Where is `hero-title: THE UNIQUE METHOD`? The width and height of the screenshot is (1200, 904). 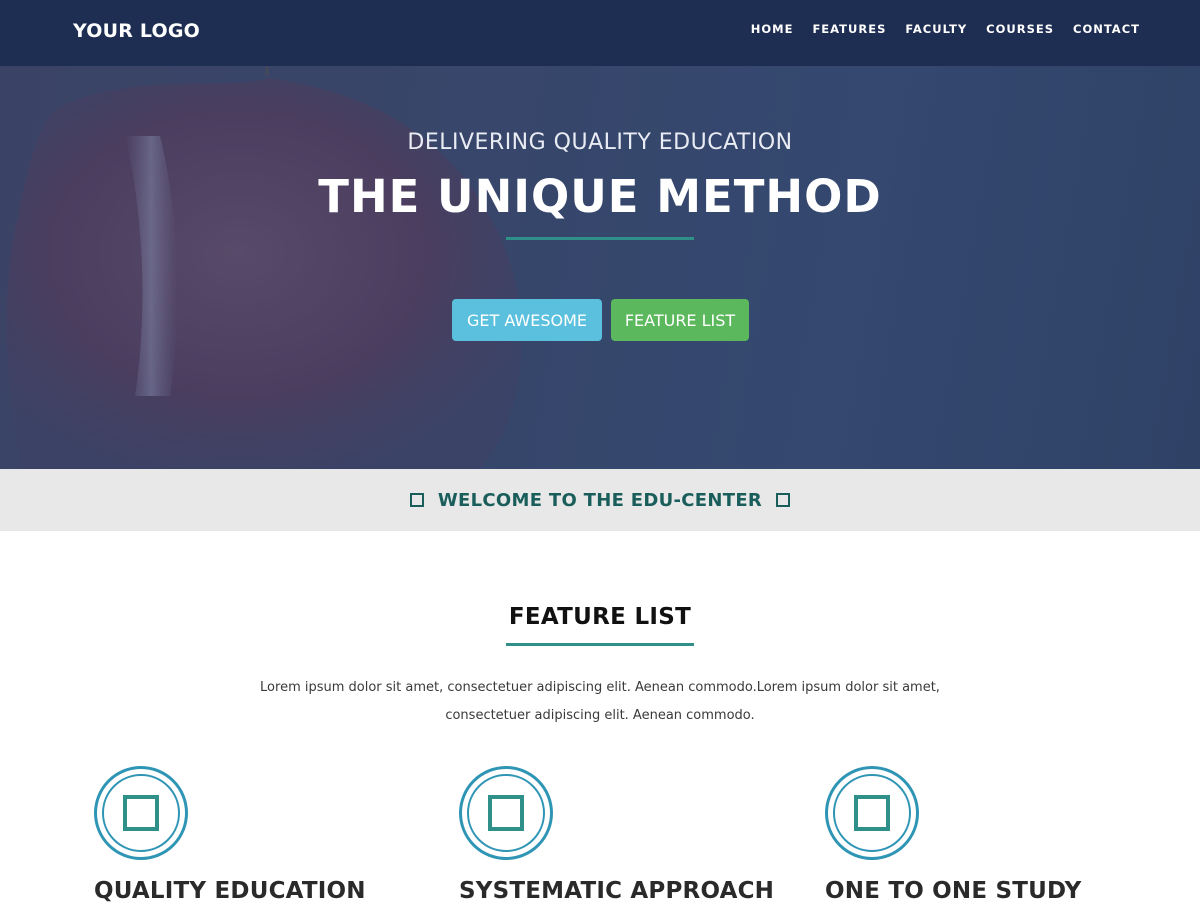 hero-title: THE UNIQUE METHOD is located at coordinates (600, 196).